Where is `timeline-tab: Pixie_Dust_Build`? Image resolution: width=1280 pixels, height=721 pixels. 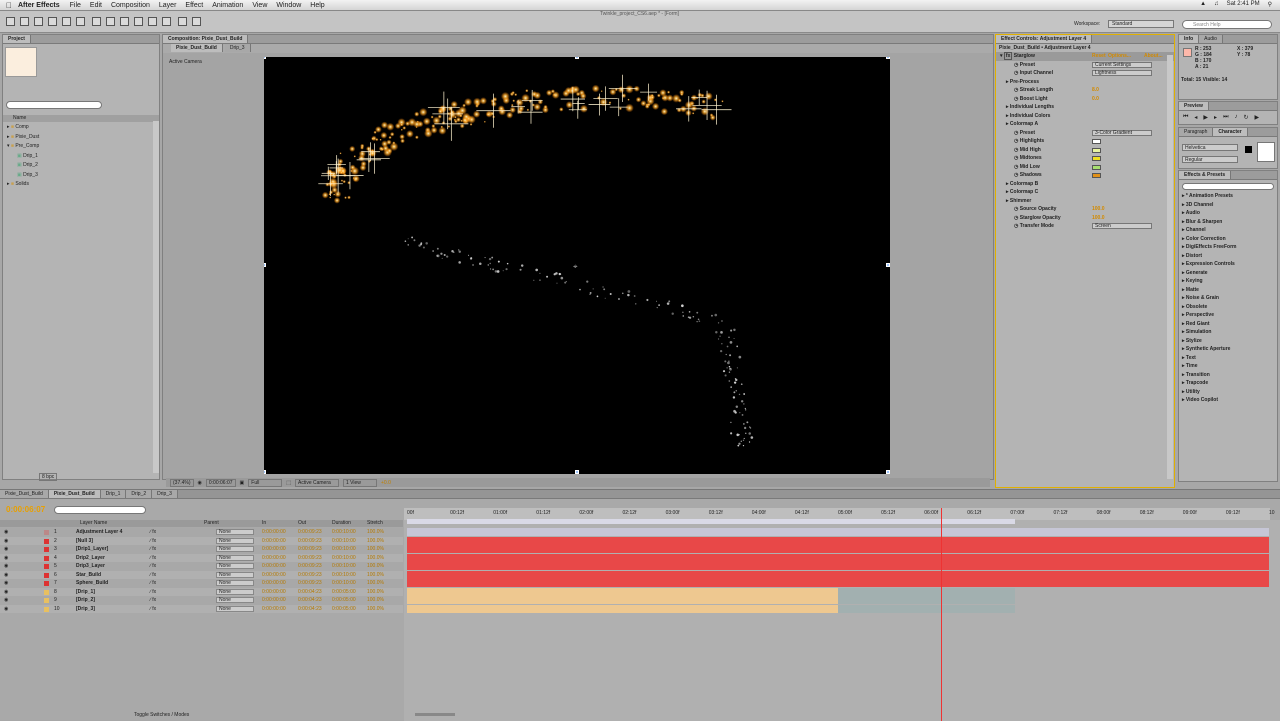 timeline-tab: Pixie_Dust_Build is located at coordinates (24, 494).